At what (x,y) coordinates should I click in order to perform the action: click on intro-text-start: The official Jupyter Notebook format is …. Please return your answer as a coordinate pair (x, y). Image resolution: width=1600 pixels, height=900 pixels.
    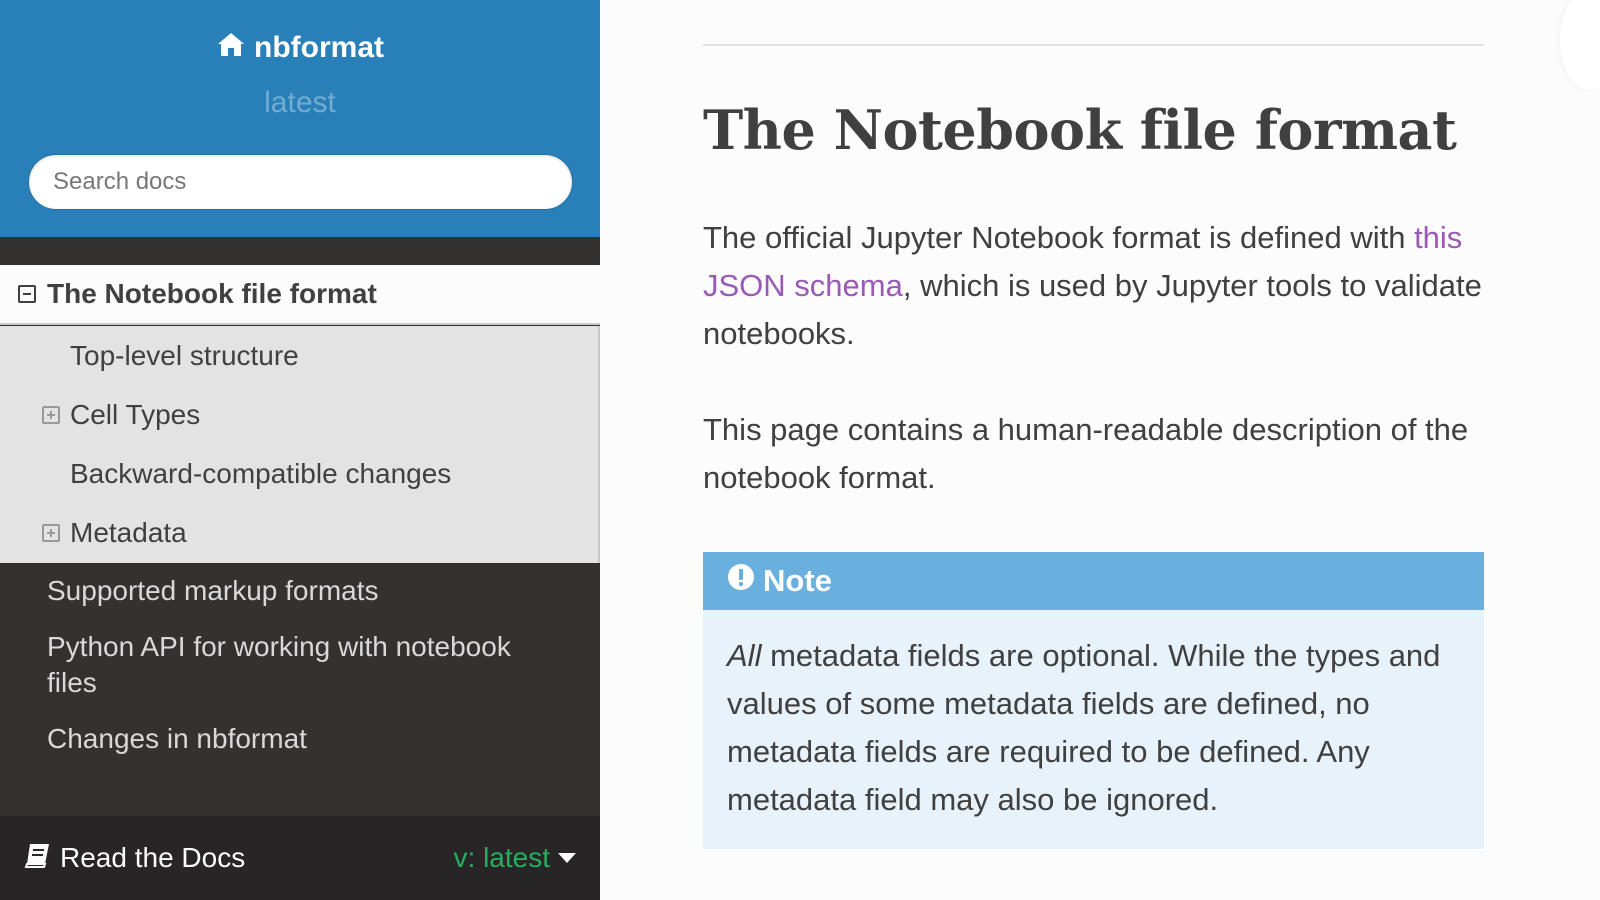
    Looking at the image, I should click on (1059, 237).